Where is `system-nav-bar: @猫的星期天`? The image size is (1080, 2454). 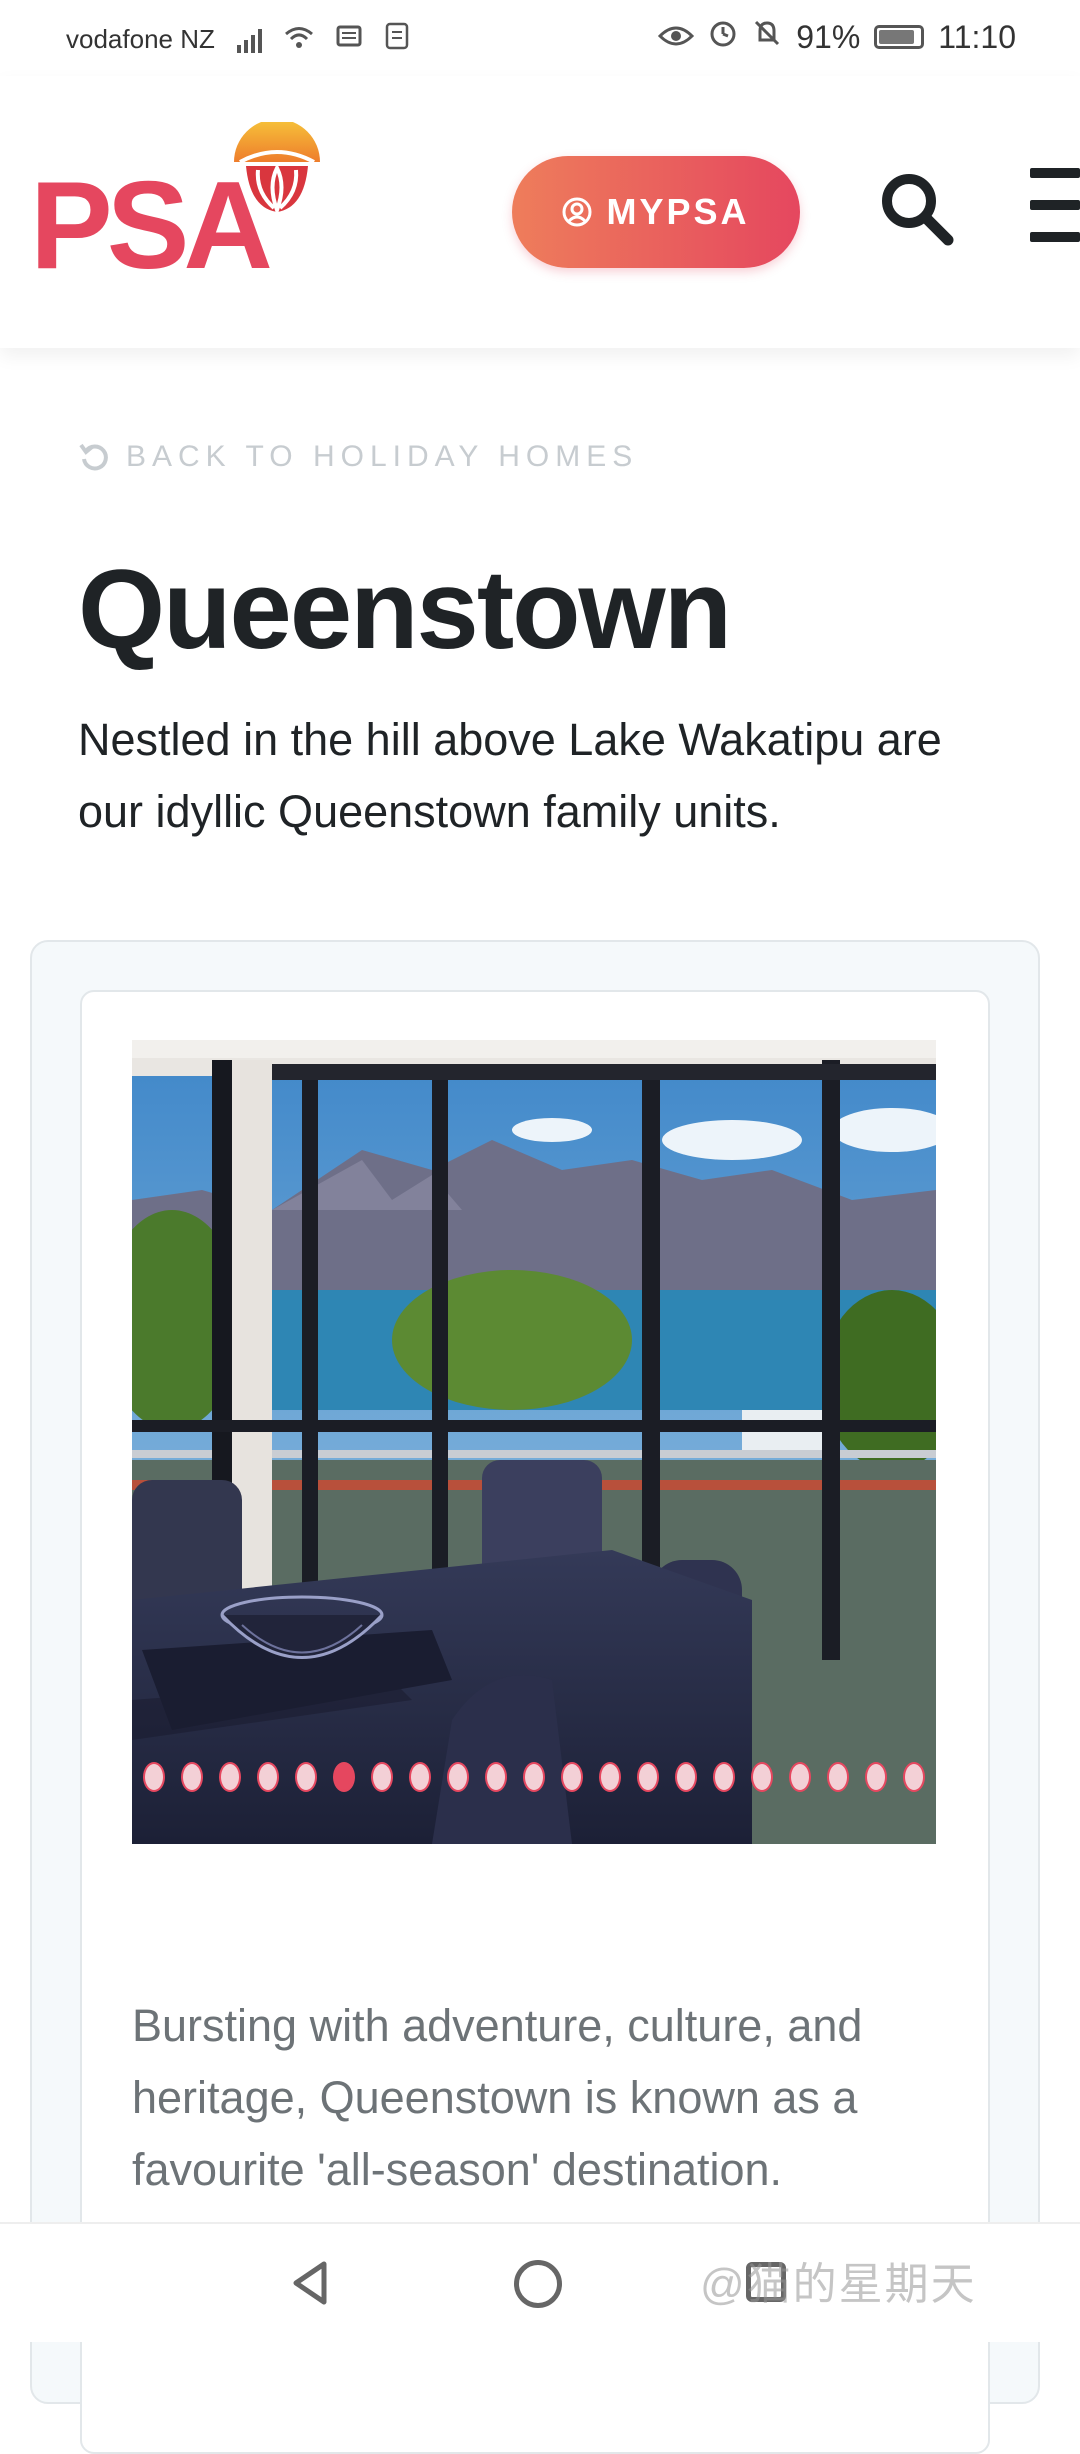 system-nav-bar: @猫的星期天 is located at coordinates (540, 2282).